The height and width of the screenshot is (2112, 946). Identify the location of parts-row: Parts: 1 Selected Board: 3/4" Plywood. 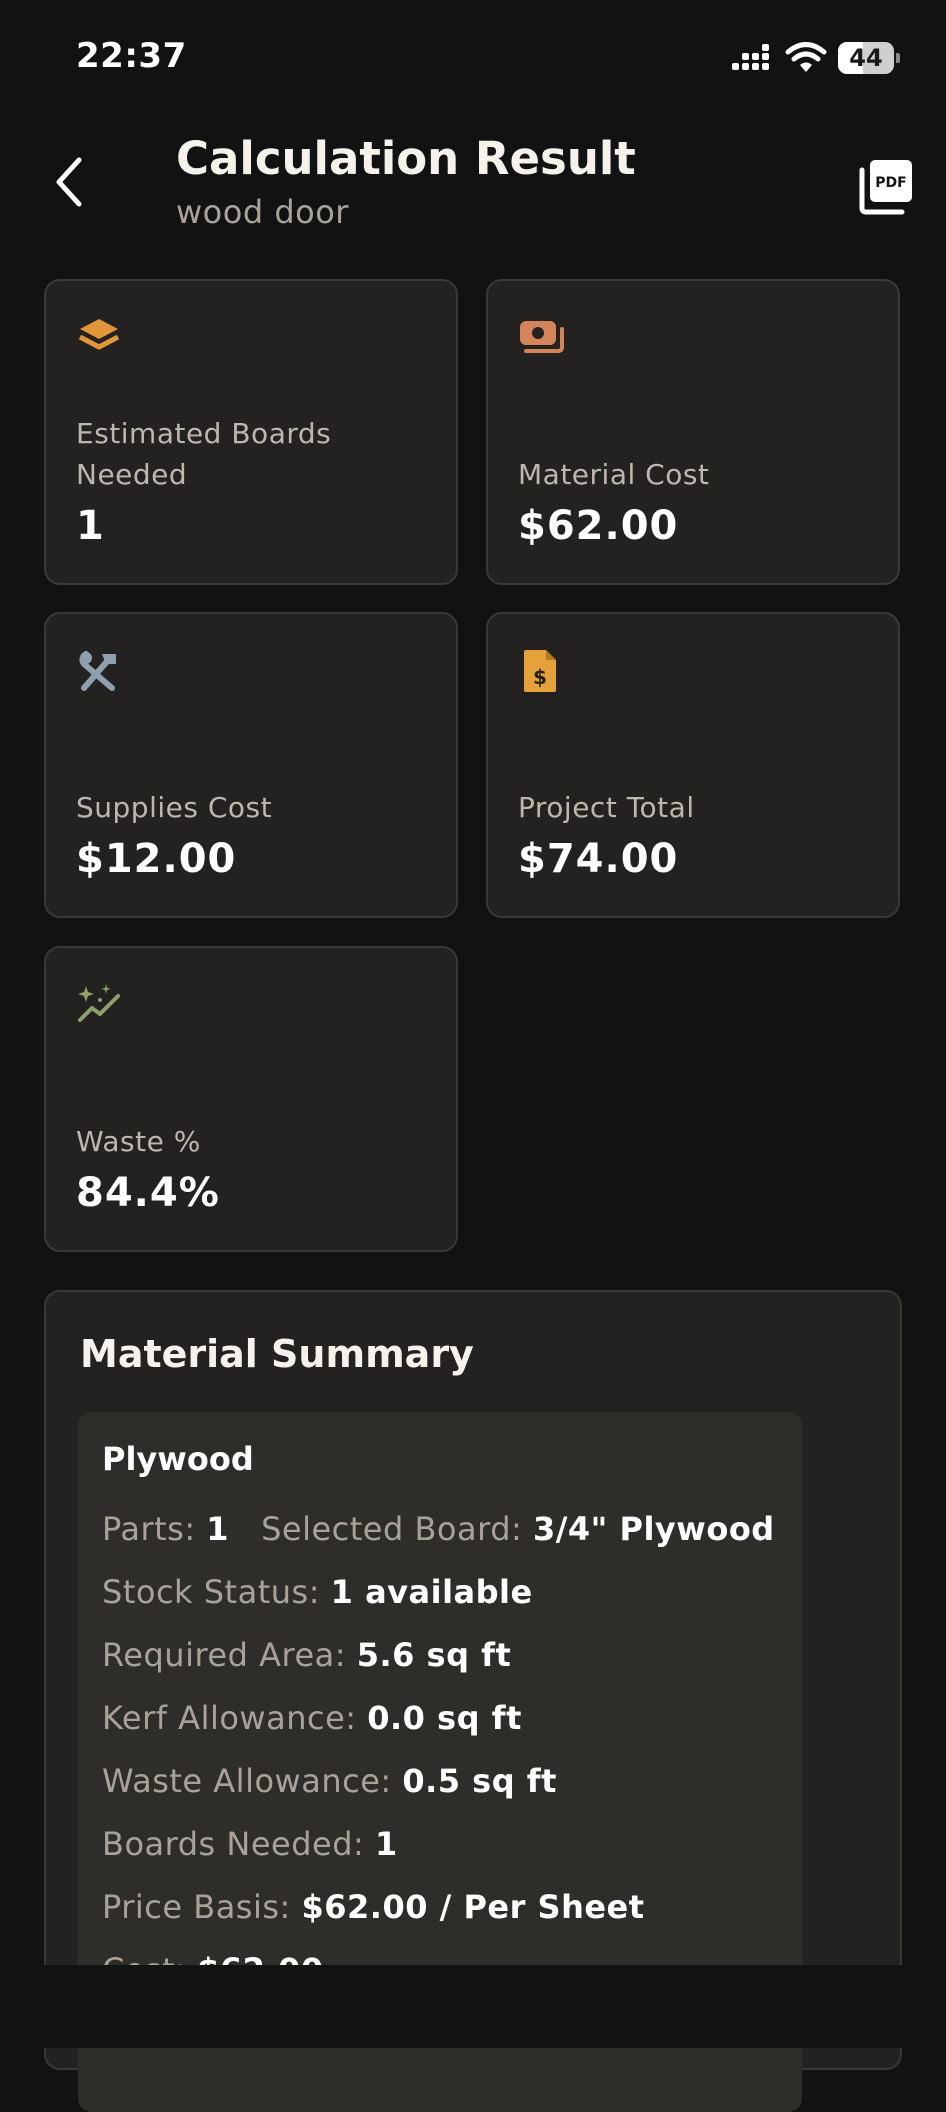
(438, 1529).